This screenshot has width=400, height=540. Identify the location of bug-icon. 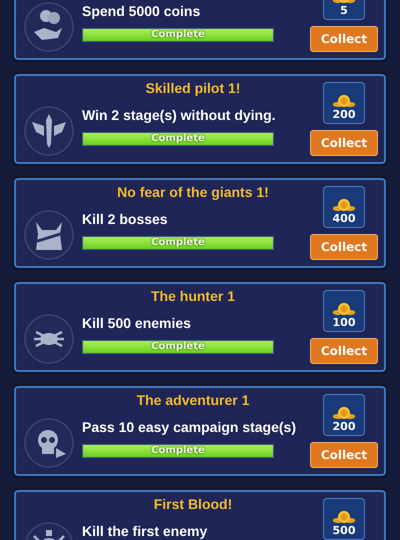
(49, 339).